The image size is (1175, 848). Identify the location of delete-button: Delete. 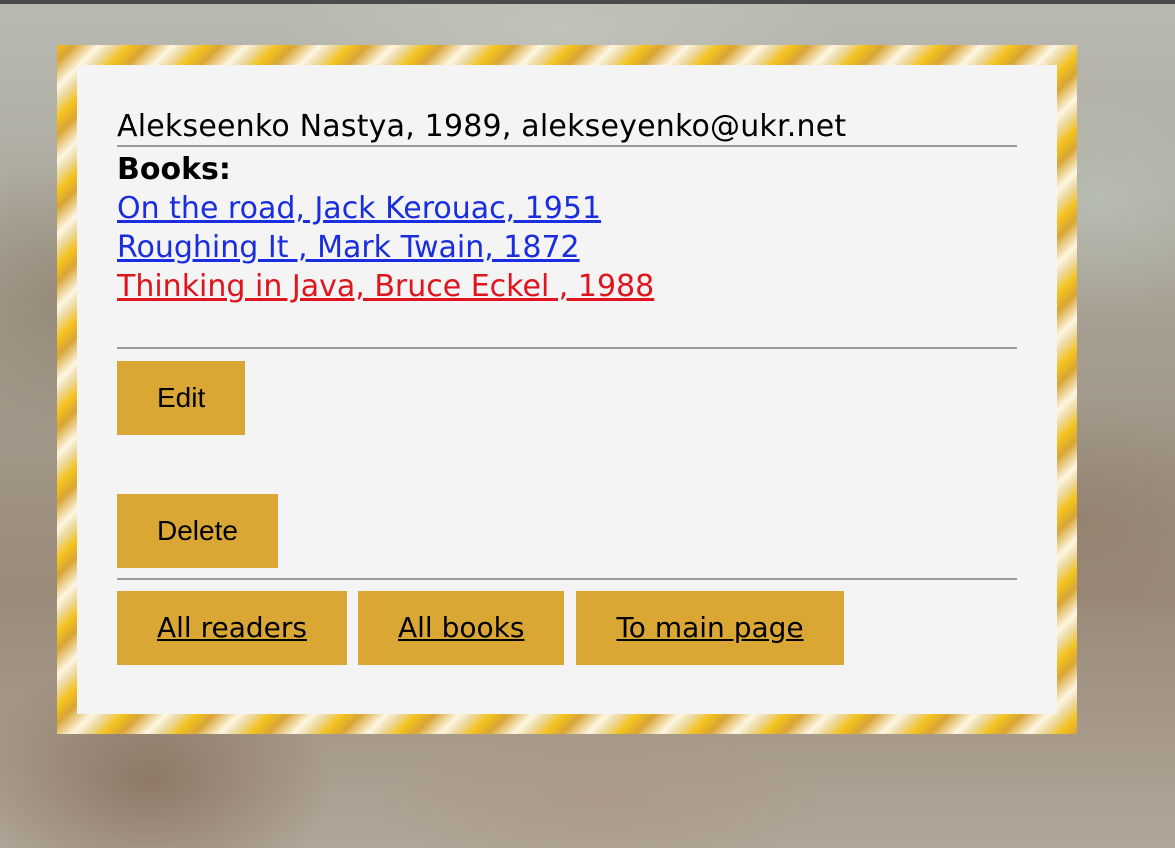
(197, 531).